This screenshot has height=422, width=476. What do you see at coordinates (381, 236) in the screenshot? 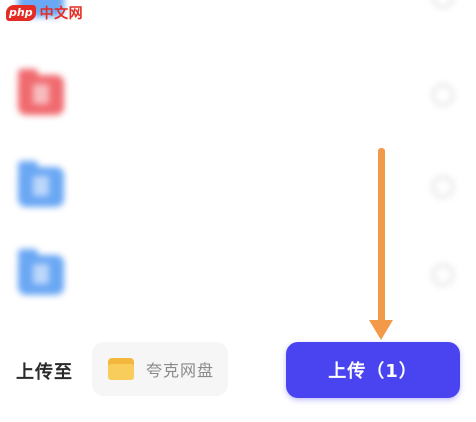
I see `annotation-arrow-shaft` at bounding box center [381, 236].